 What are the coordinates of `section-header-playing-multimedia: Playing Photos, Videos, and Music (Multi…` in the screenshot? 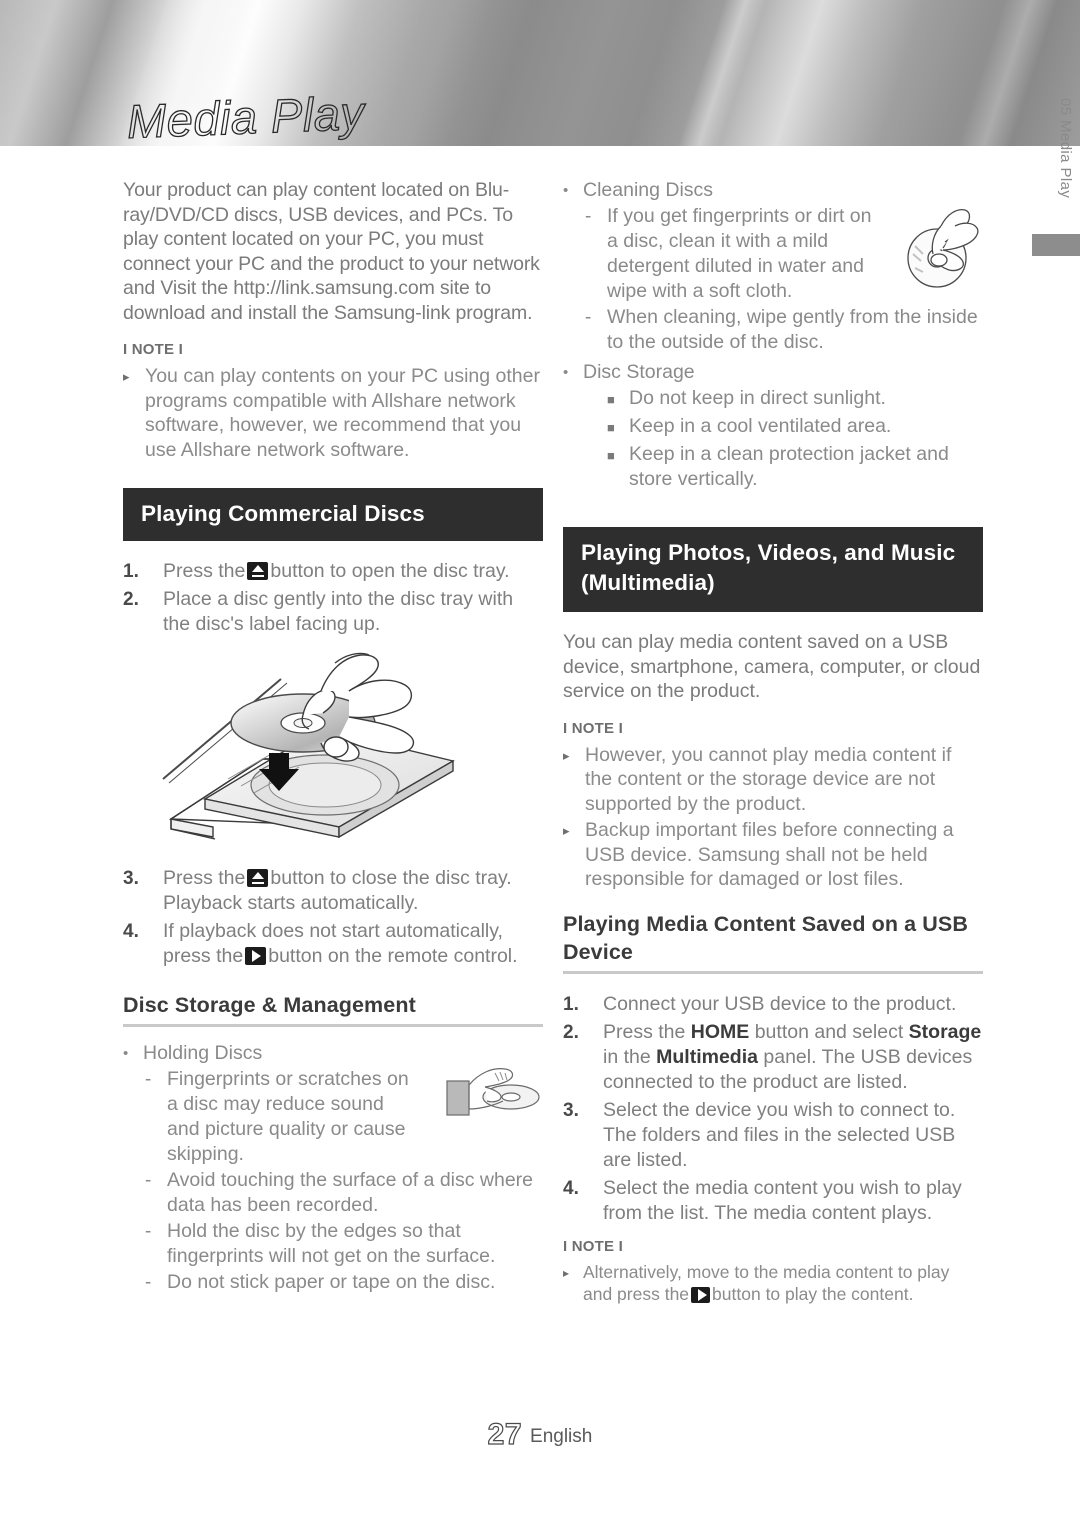 It's located at (773, 569).